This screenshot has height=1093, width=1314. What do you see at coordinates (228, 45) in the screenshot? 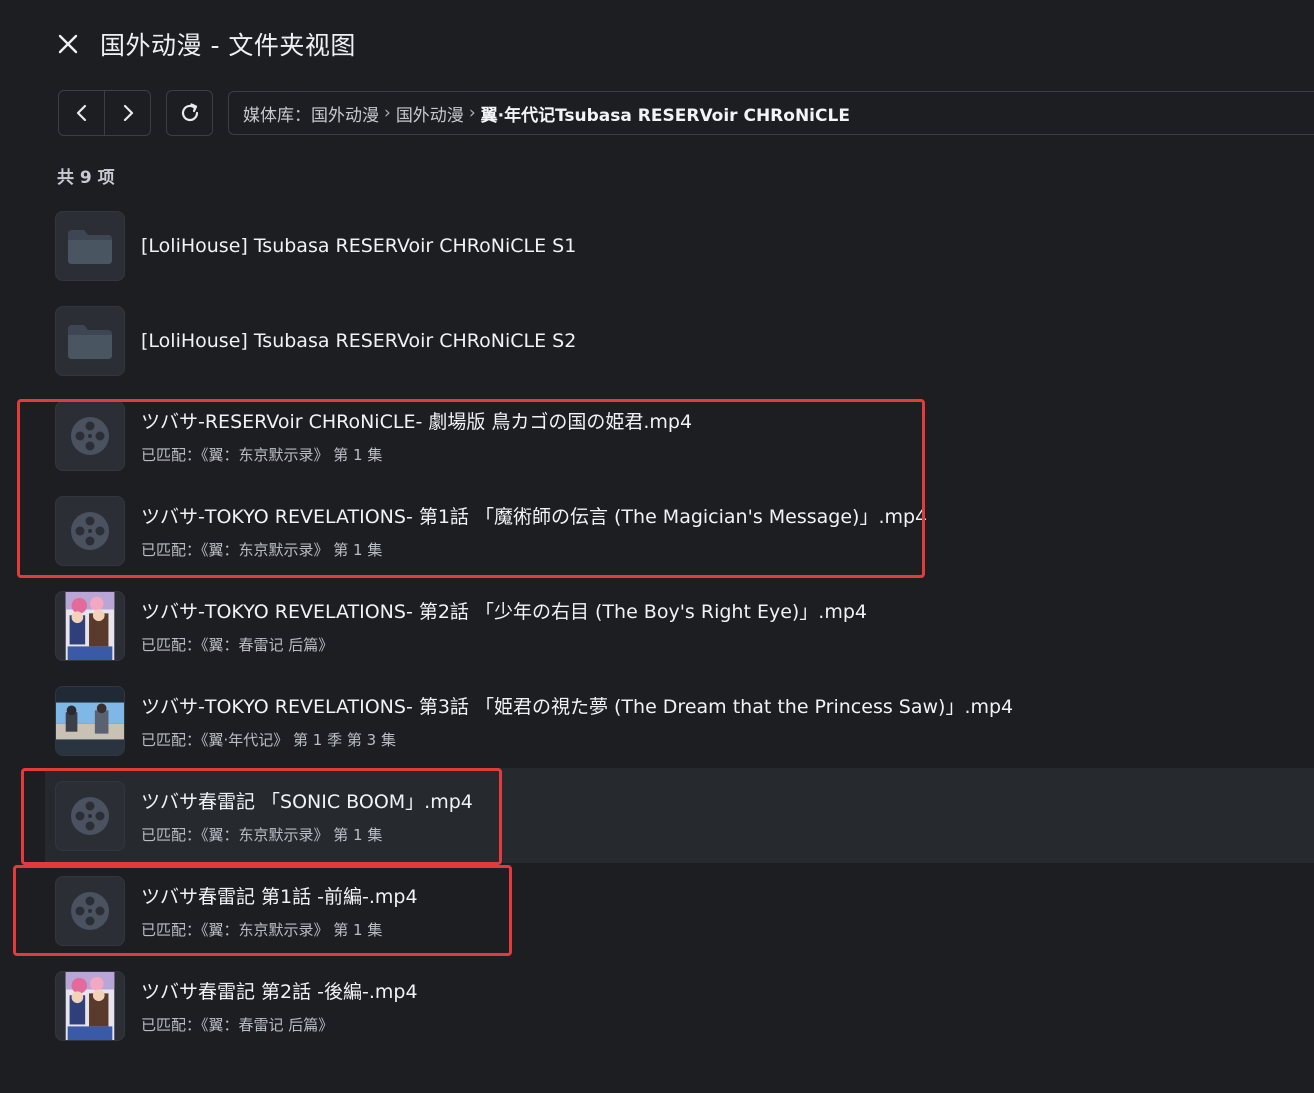
I see `page-title: 国外动漫 - 文件夹视图` at bounding box center [228, 45].